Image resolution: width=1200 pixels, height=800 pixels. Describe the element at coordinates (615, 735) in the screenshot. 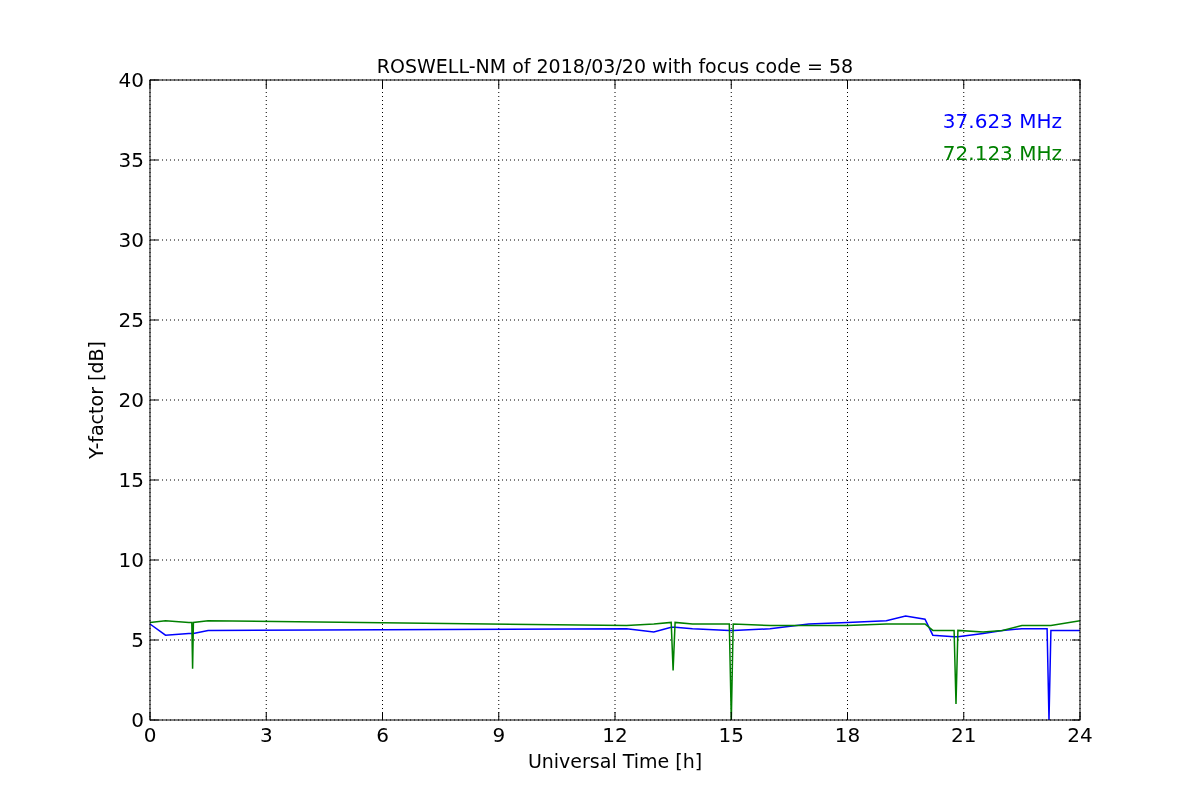

I see `x-tick-label: 12` at that location.